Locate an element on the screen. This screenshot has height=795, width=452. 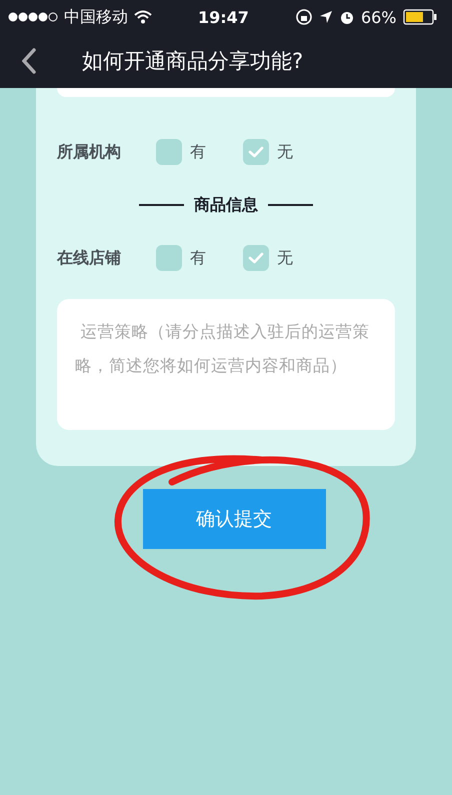
back-icon is located at coordinates (29, 61).